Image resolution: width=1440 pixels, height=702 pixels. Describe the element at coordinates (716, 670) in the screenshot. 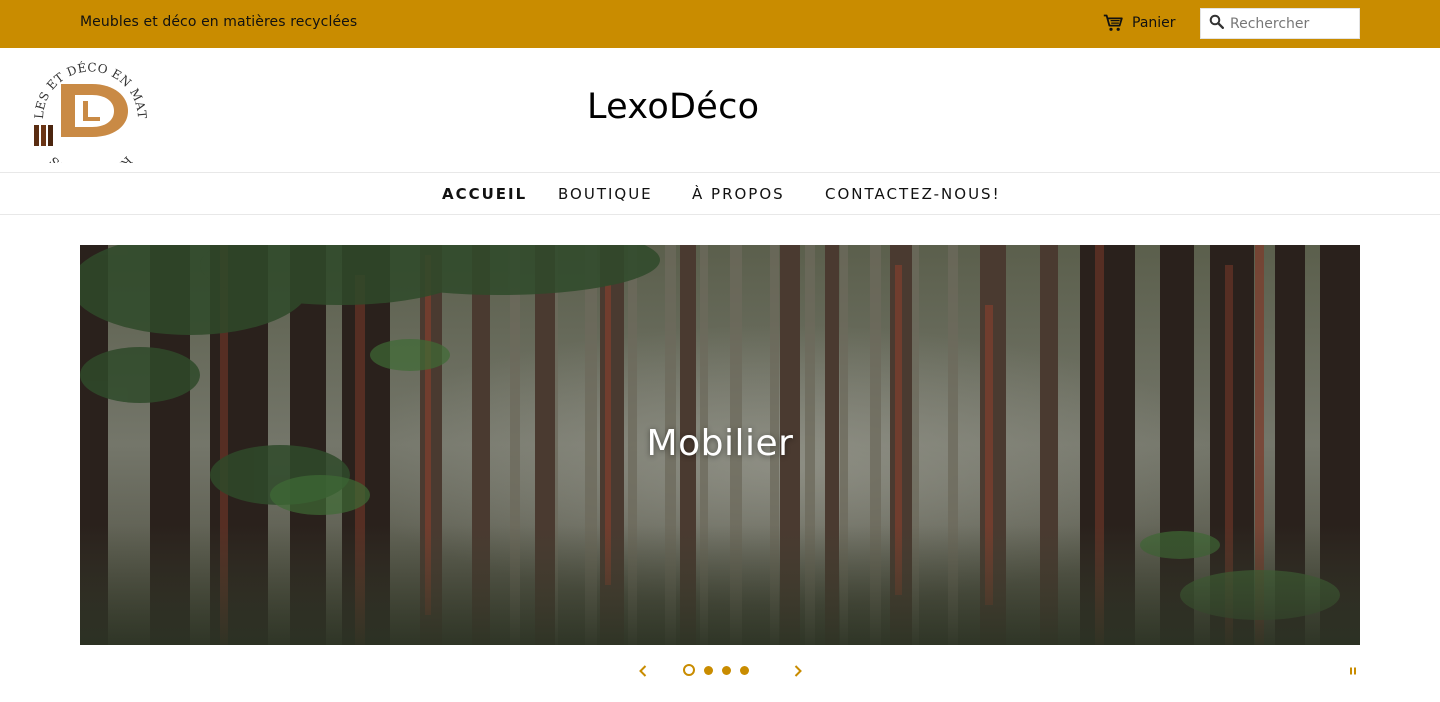

I see `slide-dots` at that location.